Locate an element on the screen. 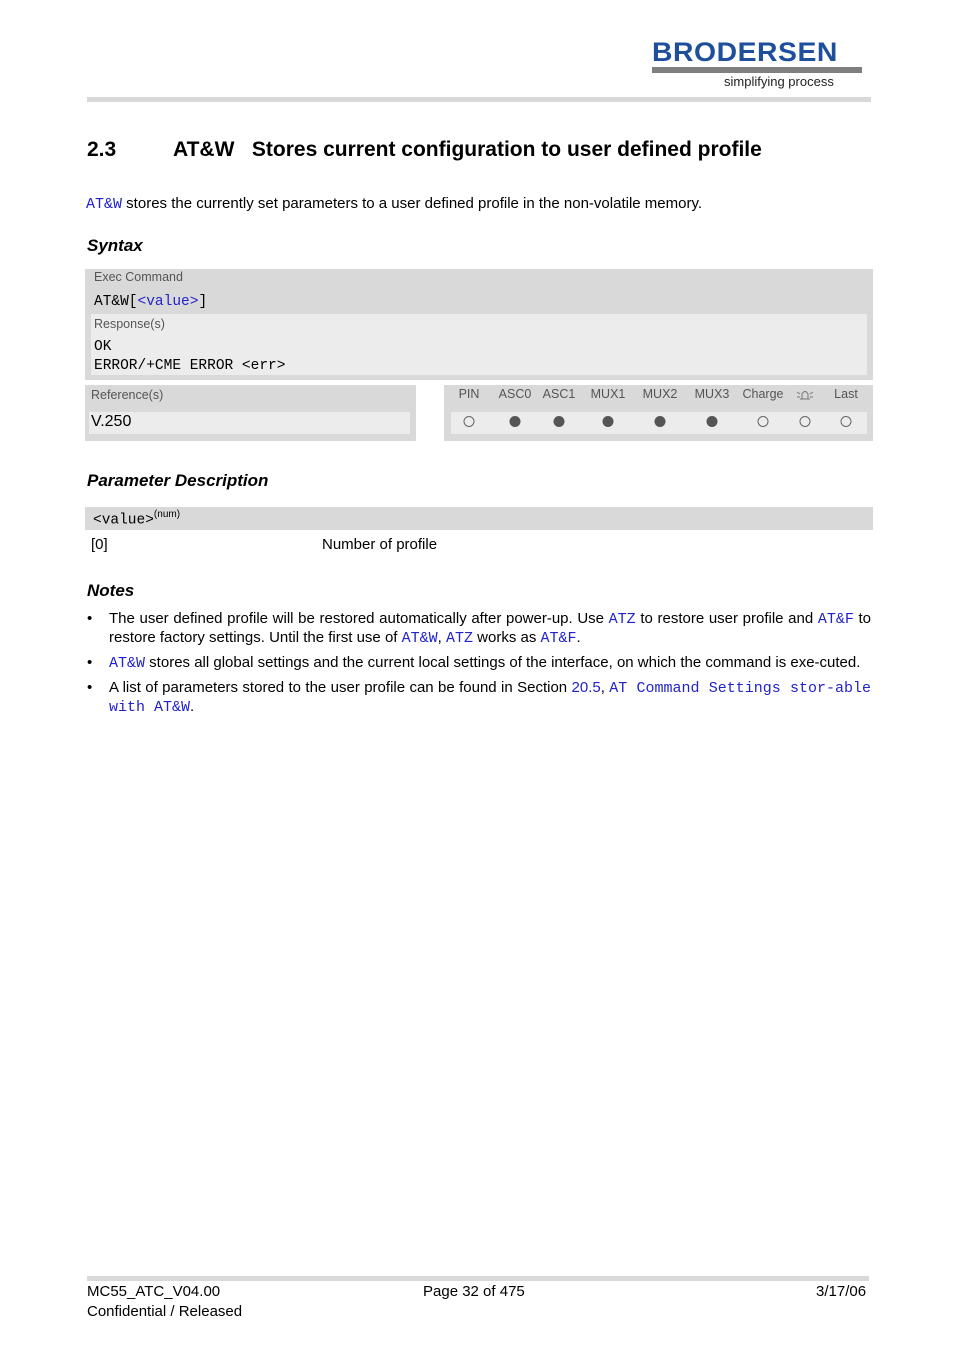 The image size is (954, 1351). parameter-type: (num) is located at coordinates (167, 514).